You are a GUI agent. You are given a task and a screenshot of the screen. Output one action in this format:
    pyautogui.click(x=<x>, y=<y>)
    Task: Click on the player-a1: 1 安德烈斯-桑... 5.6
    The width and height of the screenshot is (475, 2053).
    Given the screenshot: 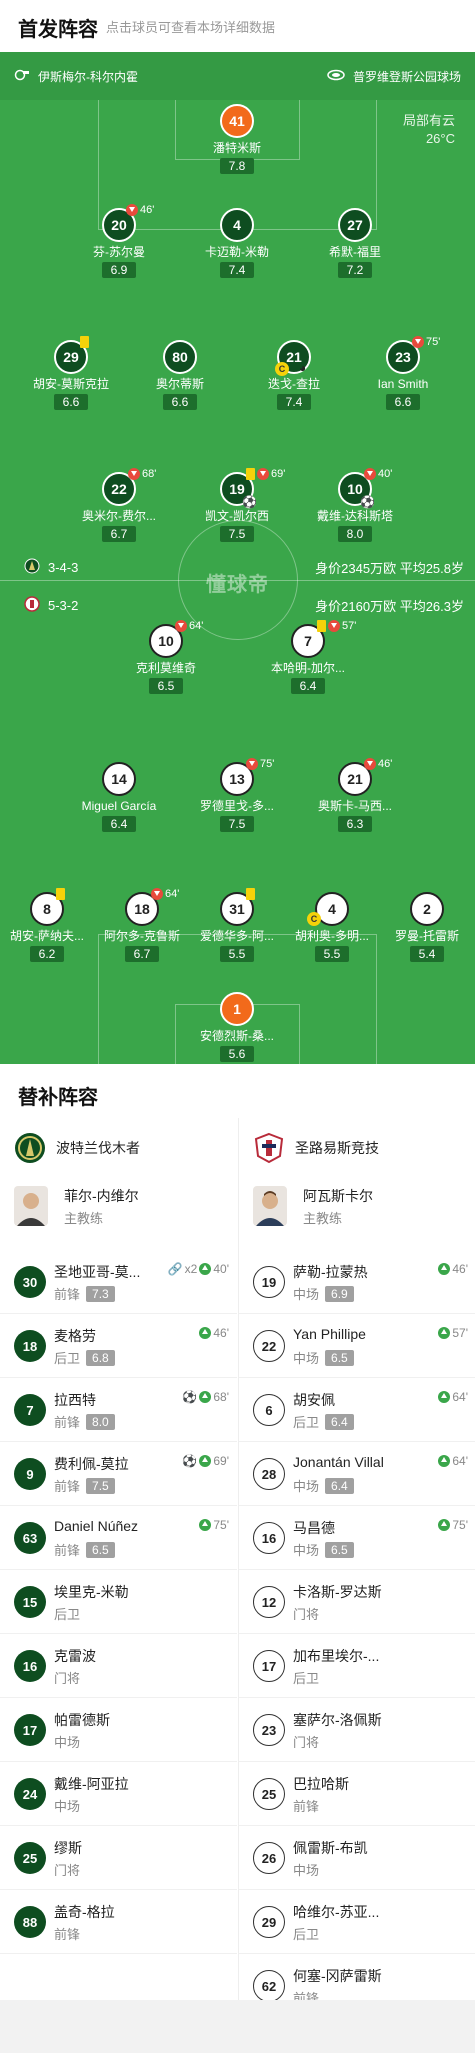 What is the action you would take?
    pyautogui.click(x=237, y=1027)
    